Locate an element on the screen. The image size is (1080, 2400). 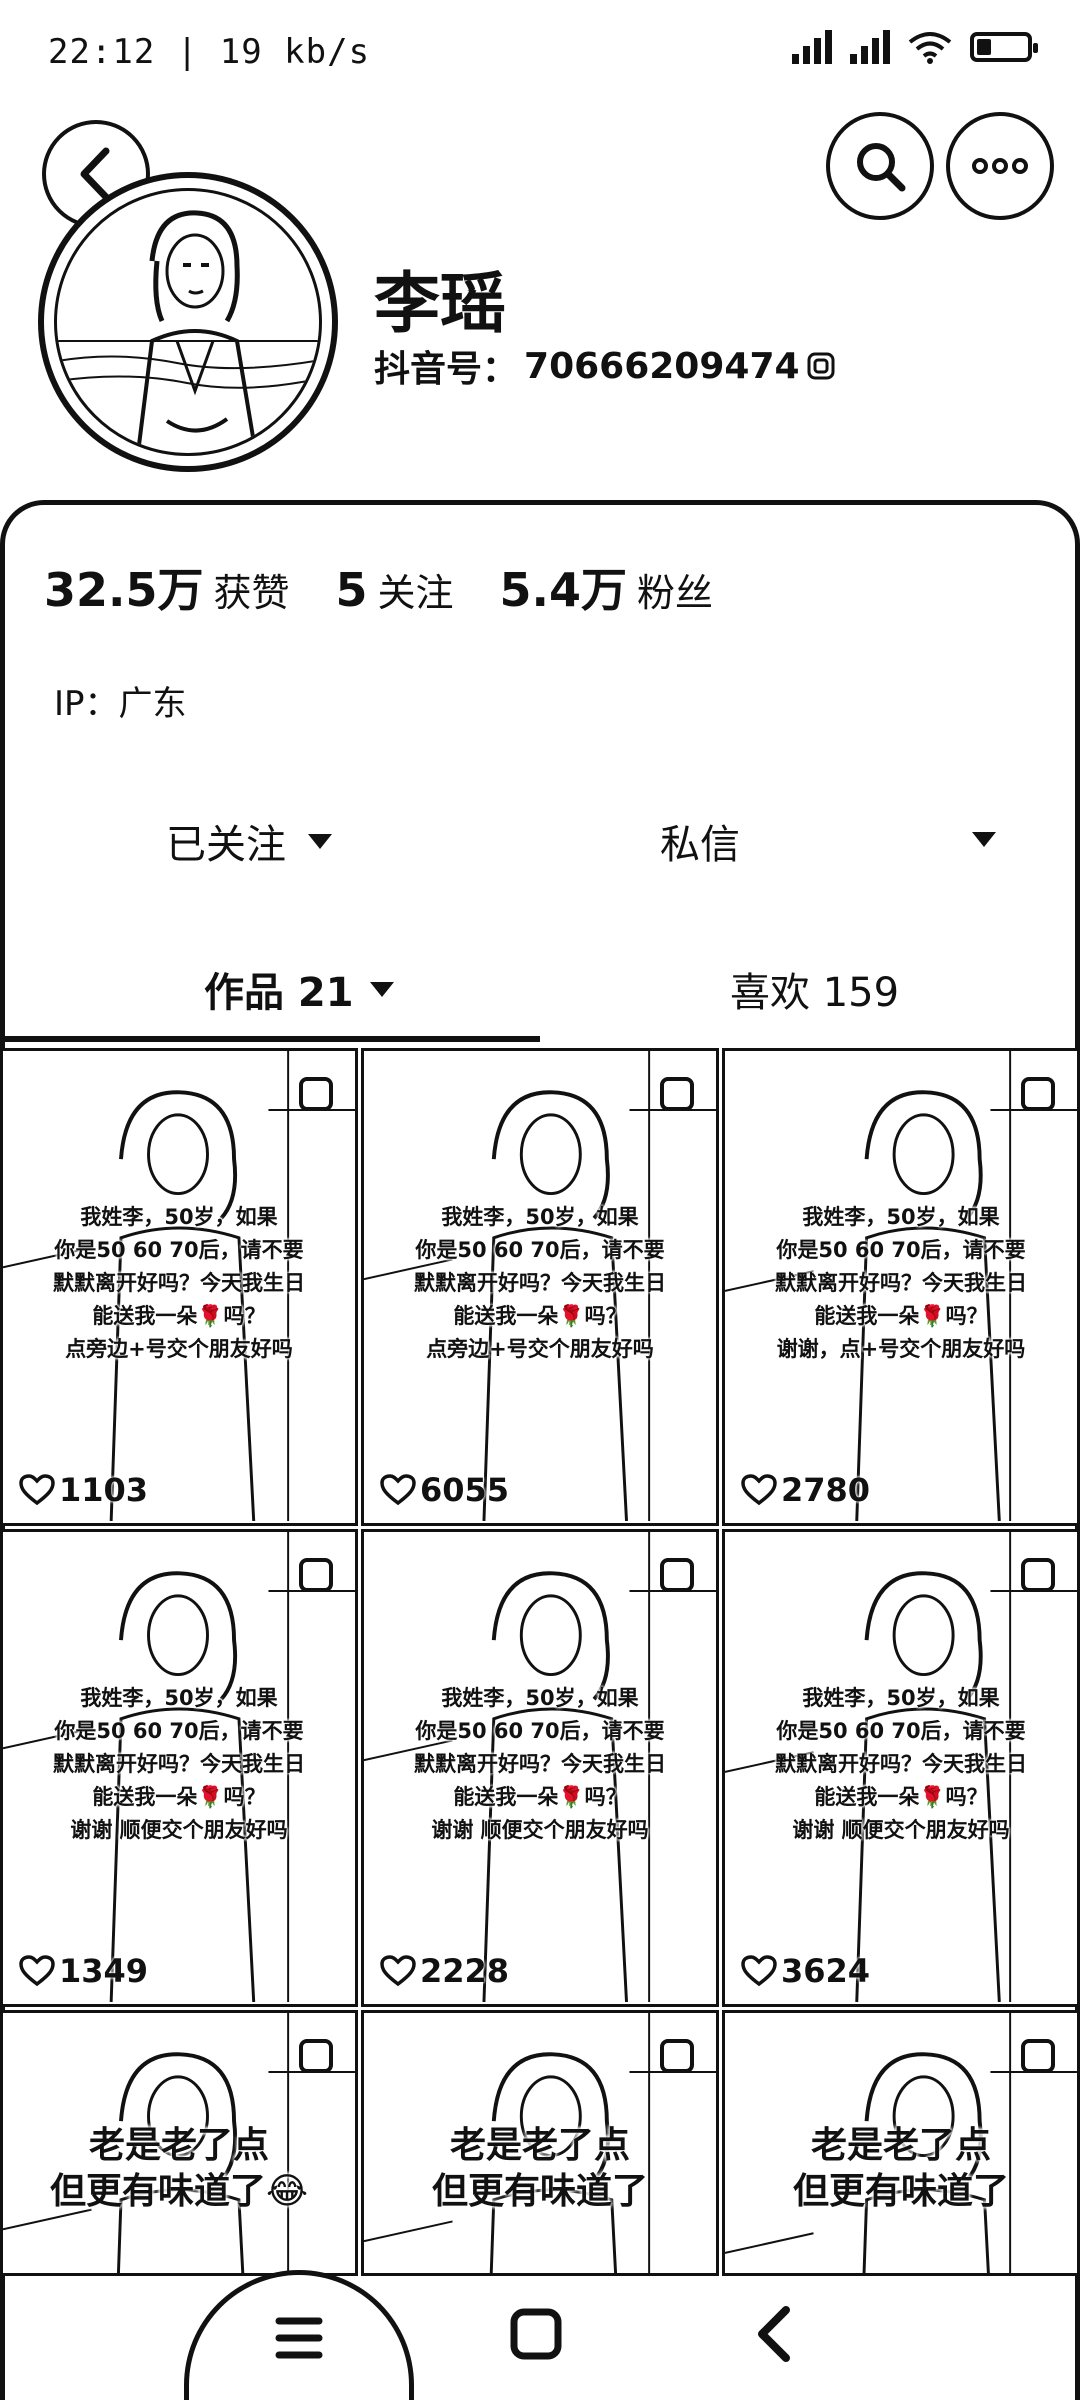
avatar is located at coordinates (188, 322).